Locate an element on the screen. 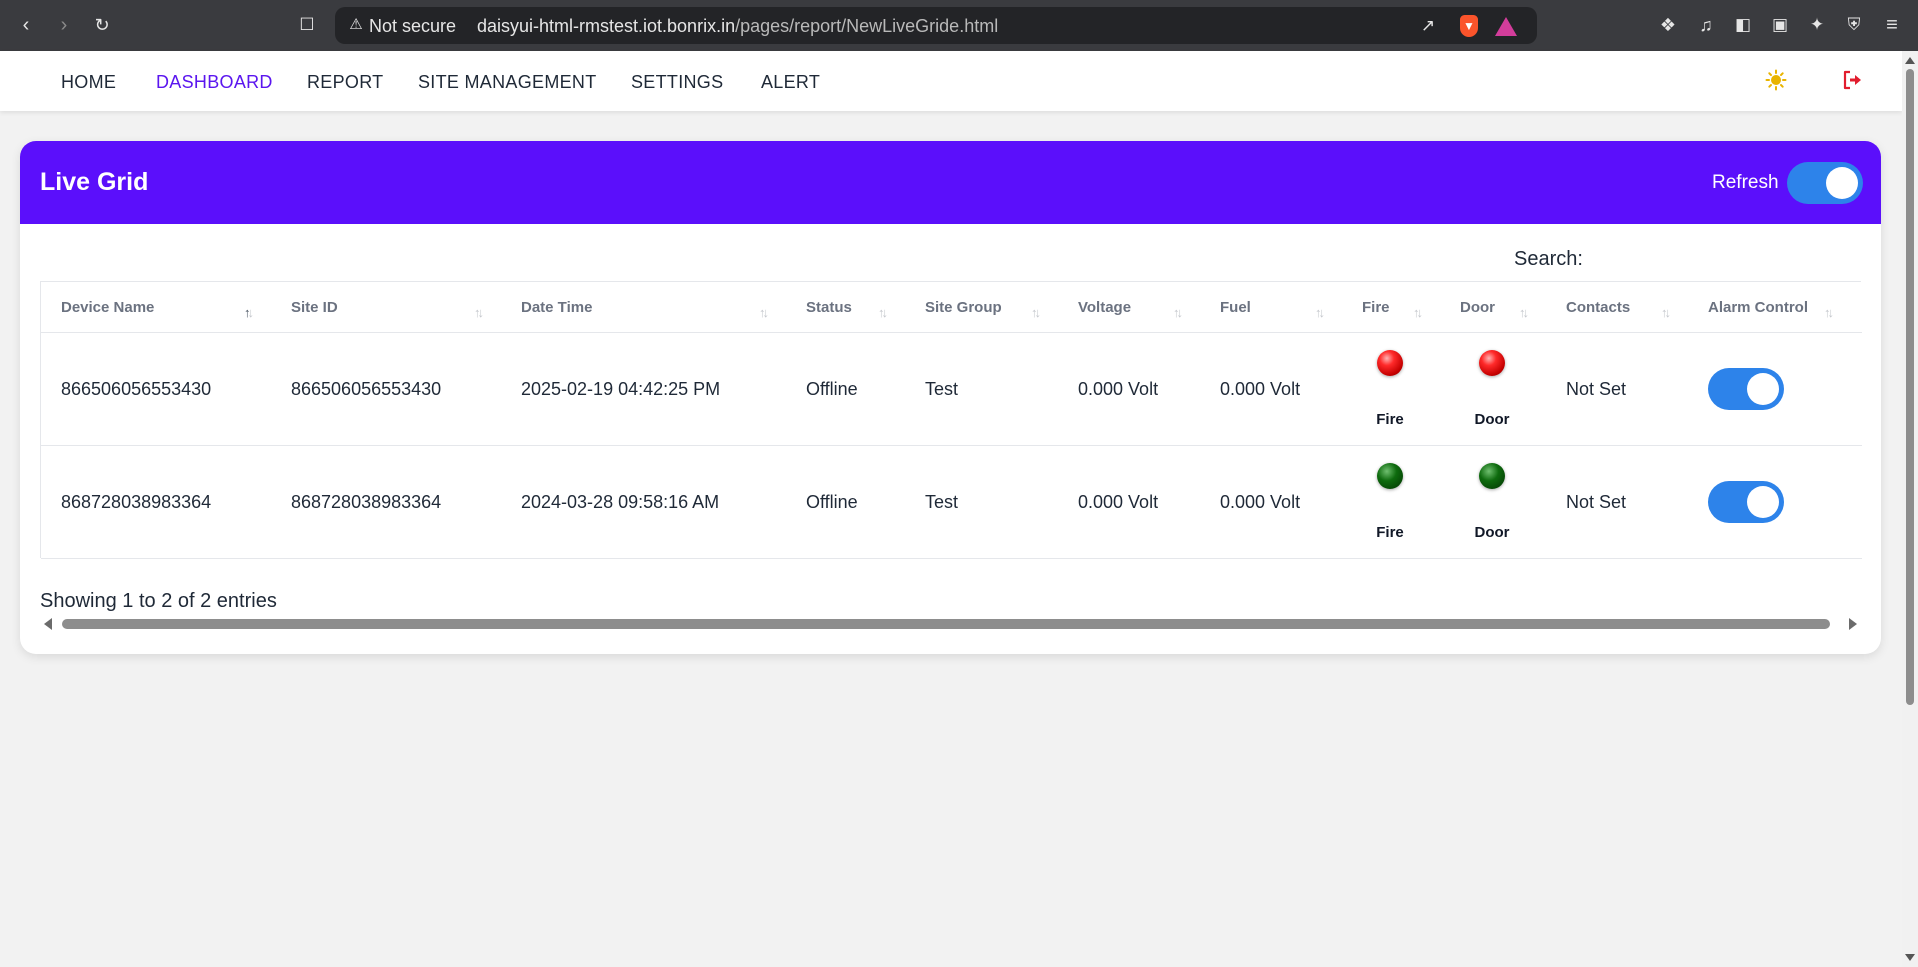  bookmark-icon: ☐ is located at coordinates (307, 25).